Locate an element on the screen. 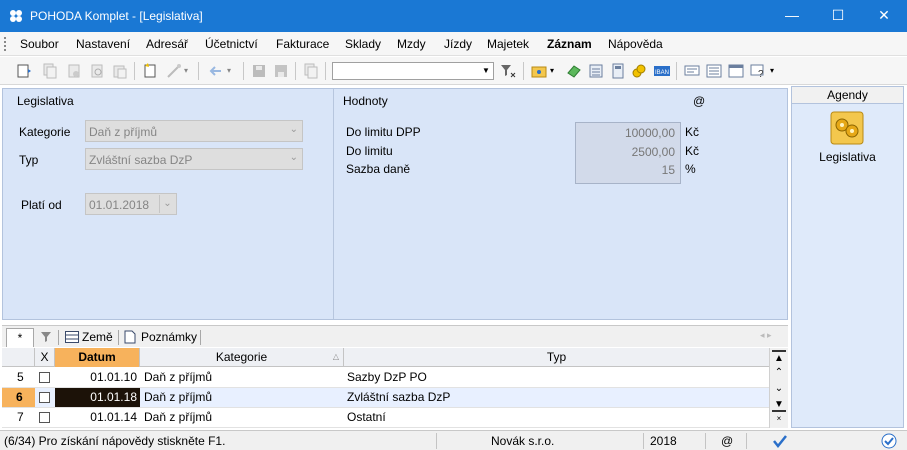 This screenshot has width=907, height=450. sort-icon: △ is located at coordinates (335, 356).